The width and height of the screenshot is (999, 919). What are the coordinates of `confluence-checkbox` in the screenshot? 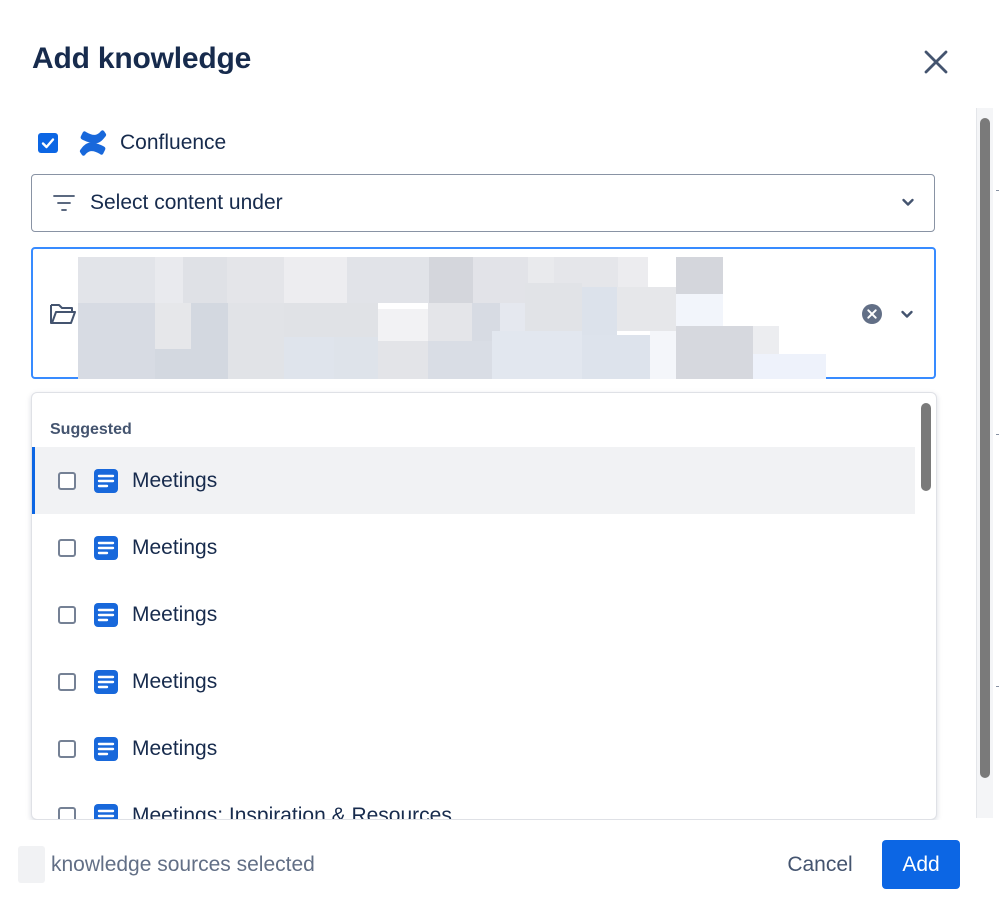 It's located at (48, 143).